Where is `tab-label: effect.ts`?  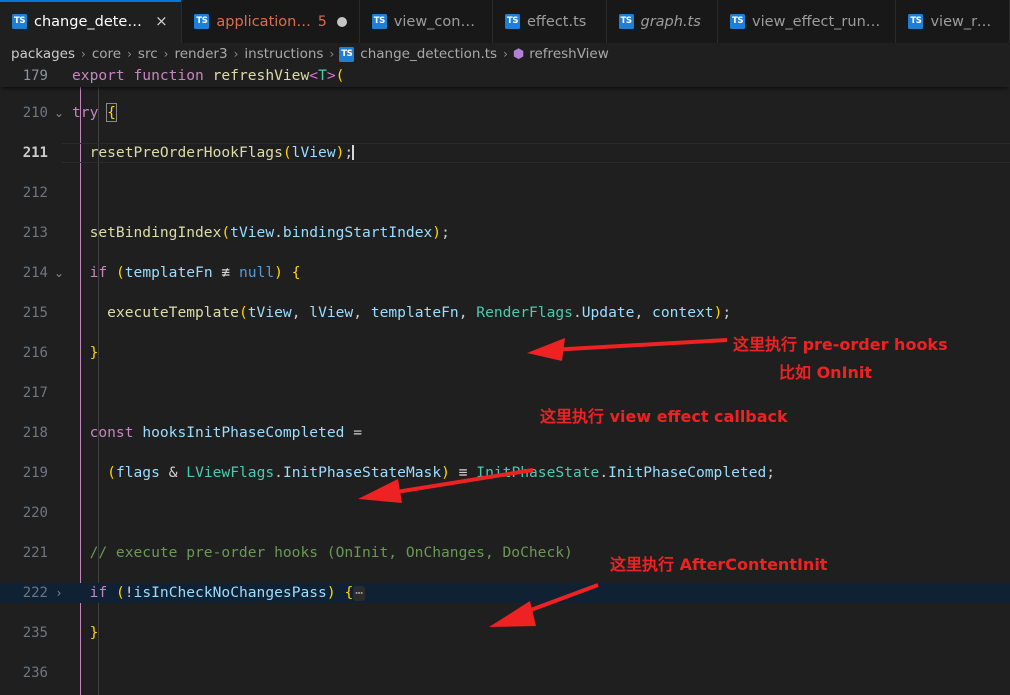
tab-label: effect.ts is located at coordinates (556, 21).